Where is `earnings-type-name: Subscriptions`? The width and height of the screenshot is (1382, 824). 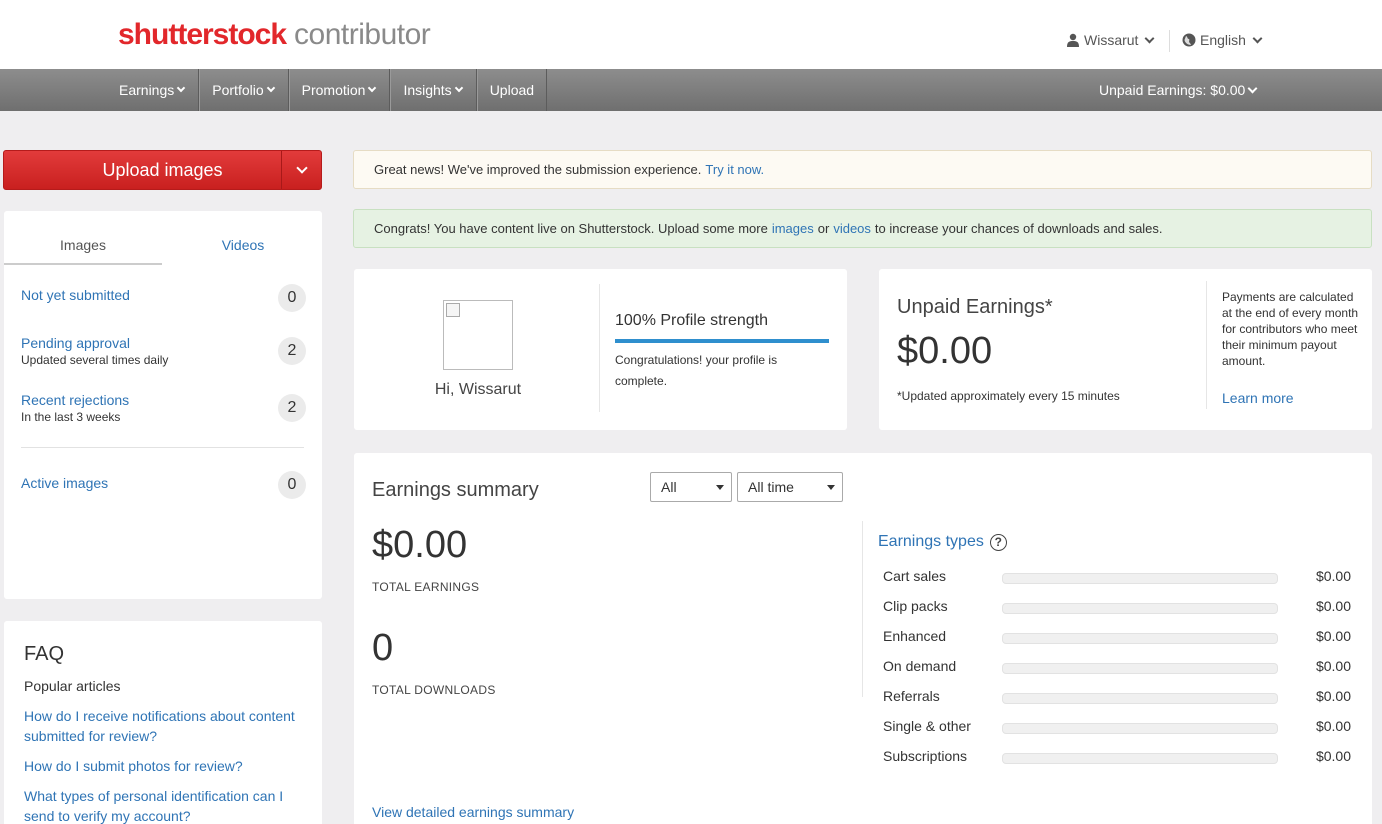 earnings-type-name: Subscriptions is located at coordinates (925, 756).